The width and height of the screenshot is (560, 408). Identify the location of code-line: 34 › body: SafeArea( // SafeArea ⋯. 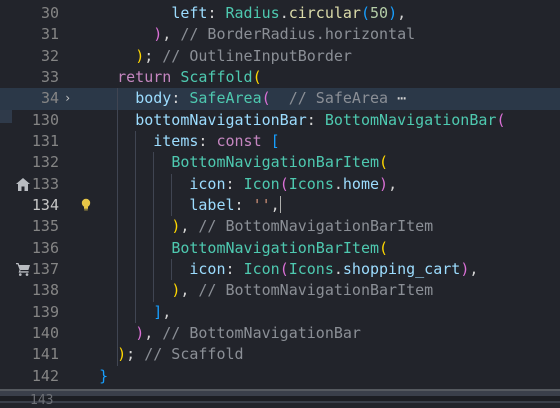
(280, 99).